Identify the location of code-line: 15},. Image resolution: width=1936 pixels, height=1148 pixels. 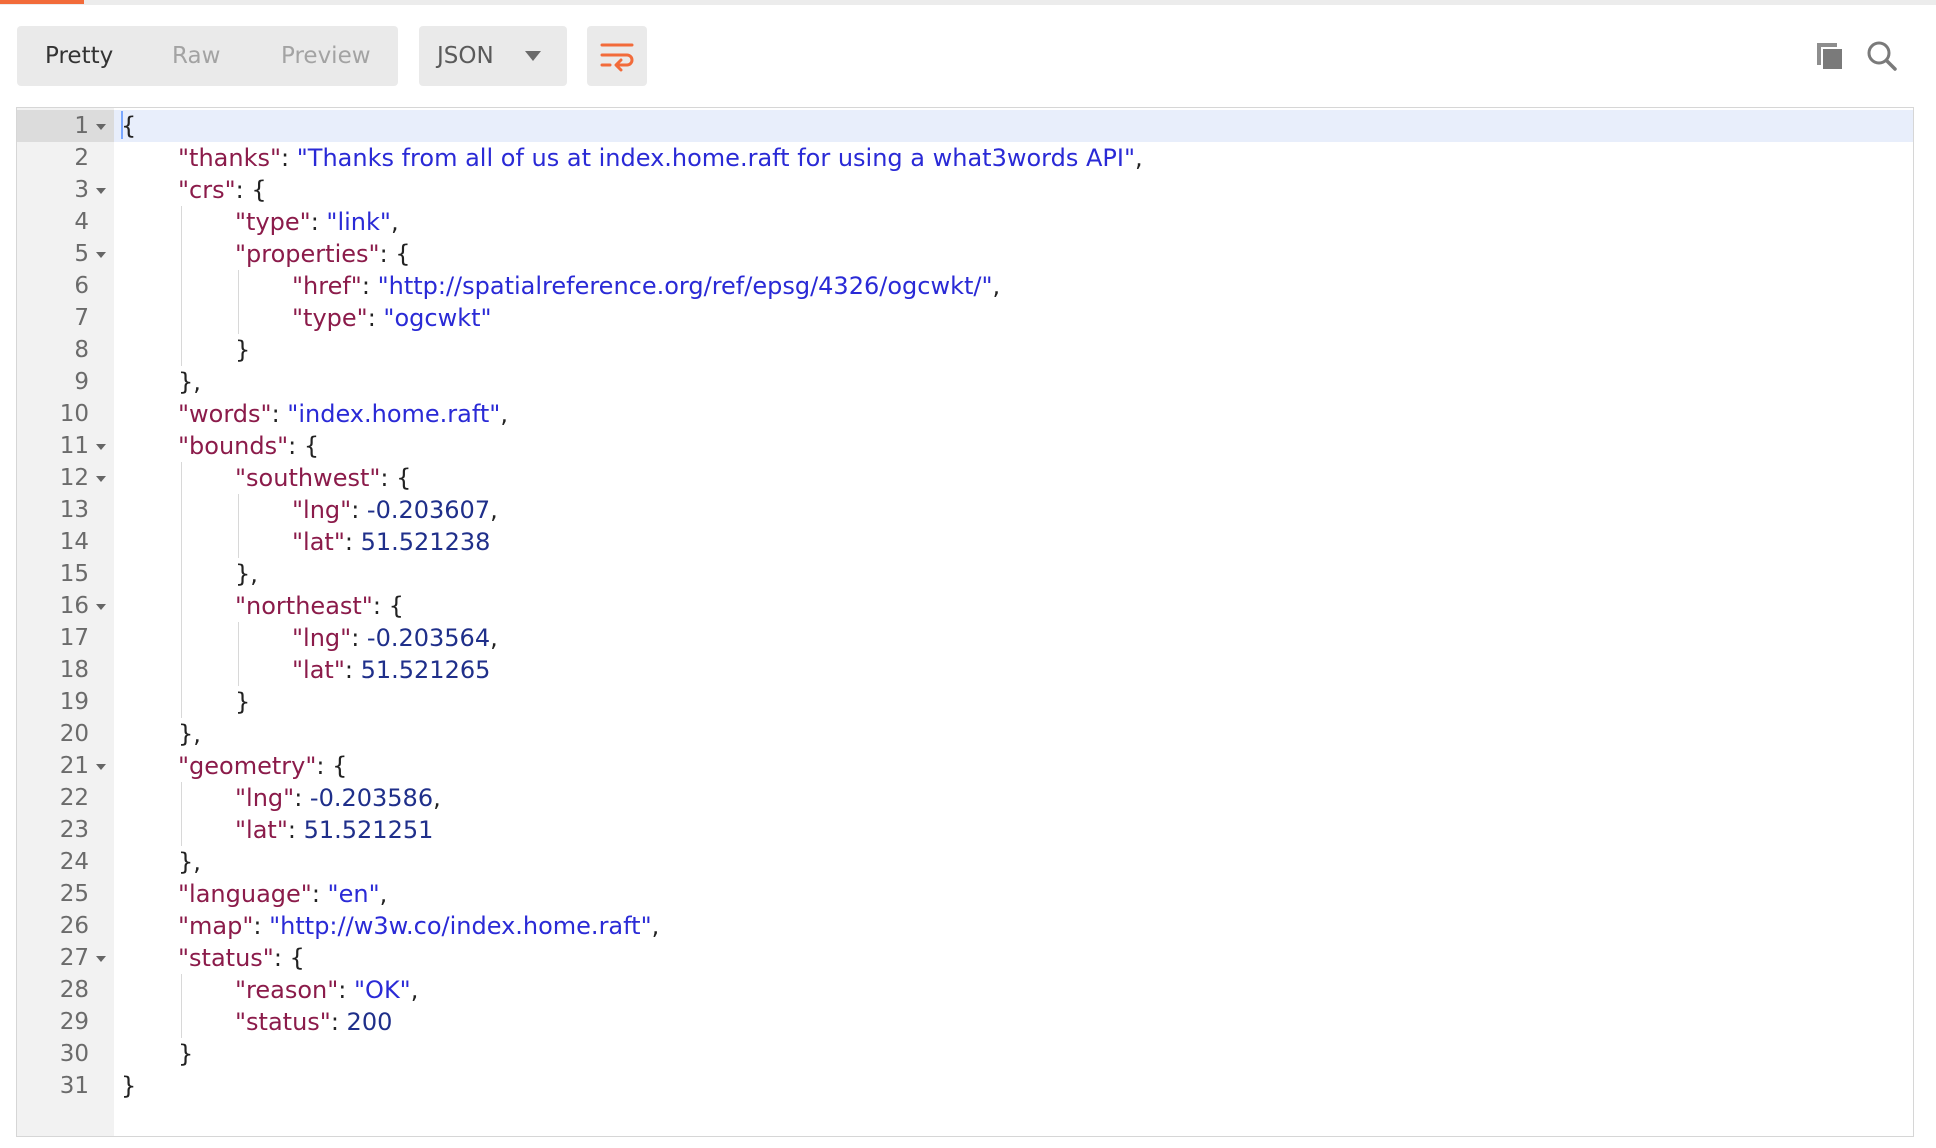
(965, 574).